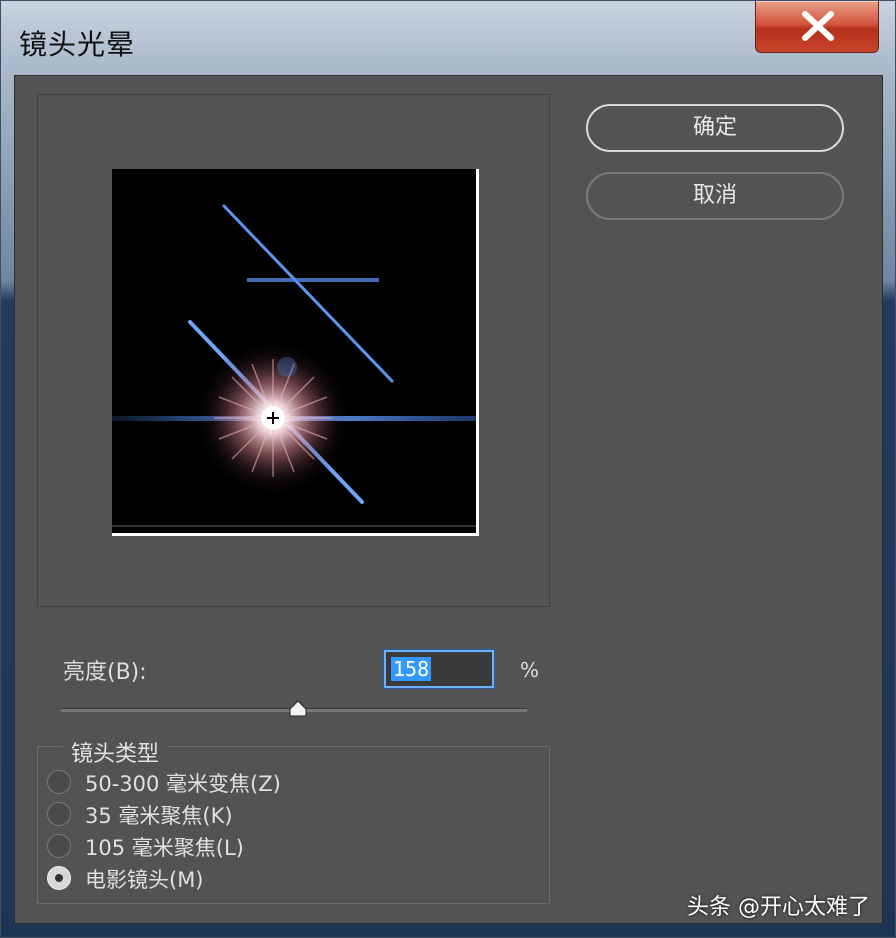  What do you see at coordinates (59, 878) in the screenshot?
I see `radio-button-checked` at bounding box center [59, 878].